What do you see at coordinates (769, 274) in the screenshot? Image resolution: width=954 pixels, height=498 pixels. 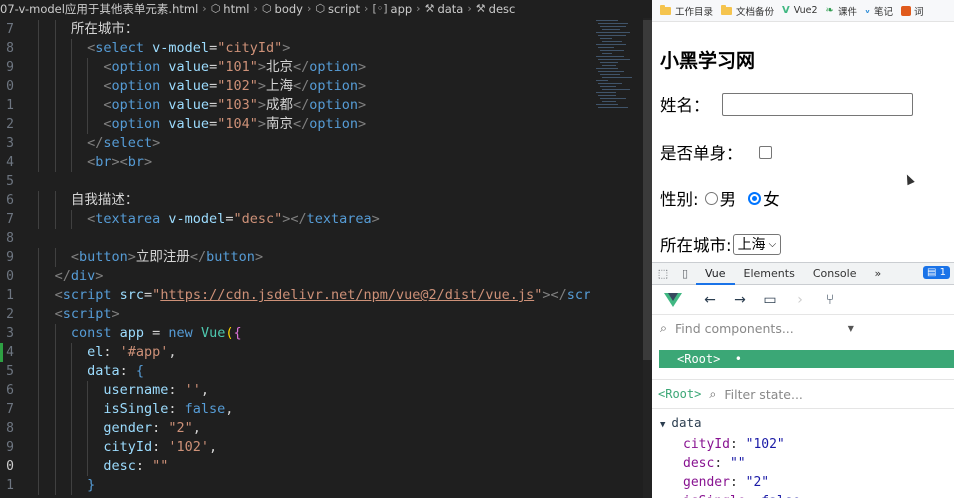 I see `tab-elements: Elements` at bounding box center [769, 274].